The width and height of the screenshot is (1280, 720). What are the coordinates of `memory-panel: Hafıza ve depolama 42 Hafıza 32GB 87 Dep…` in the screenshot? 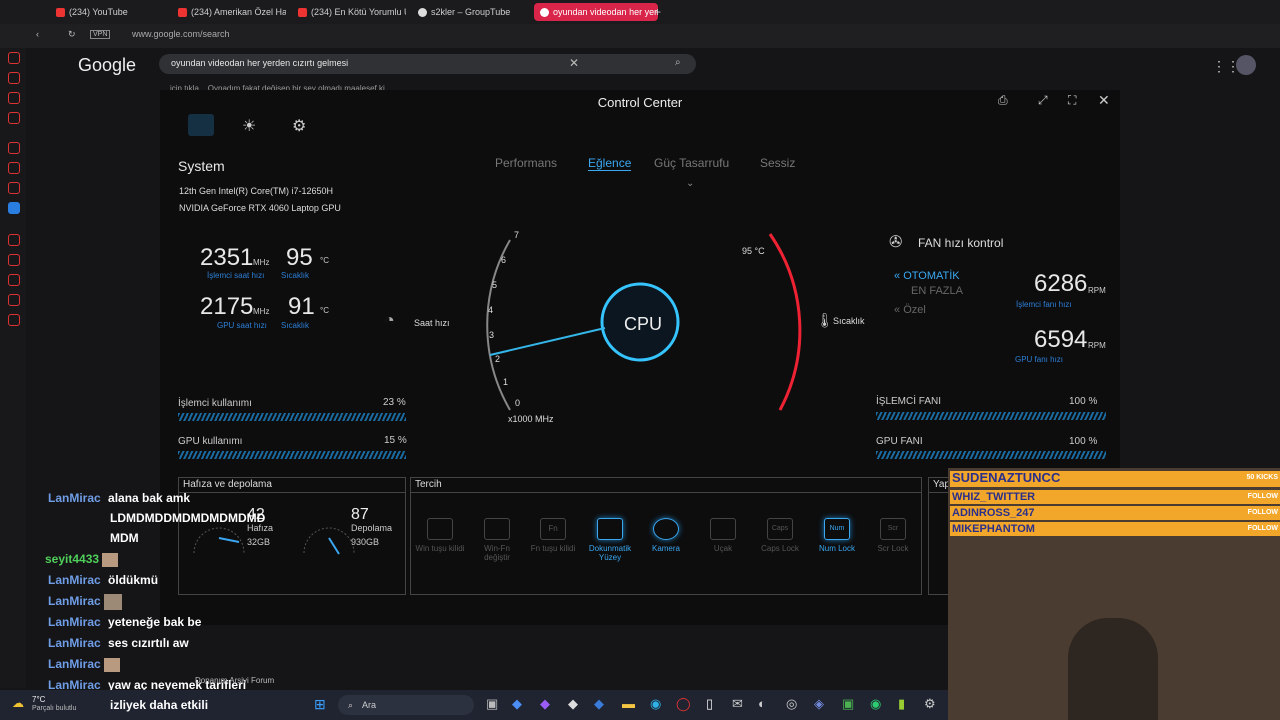 It's located at (292, 536).